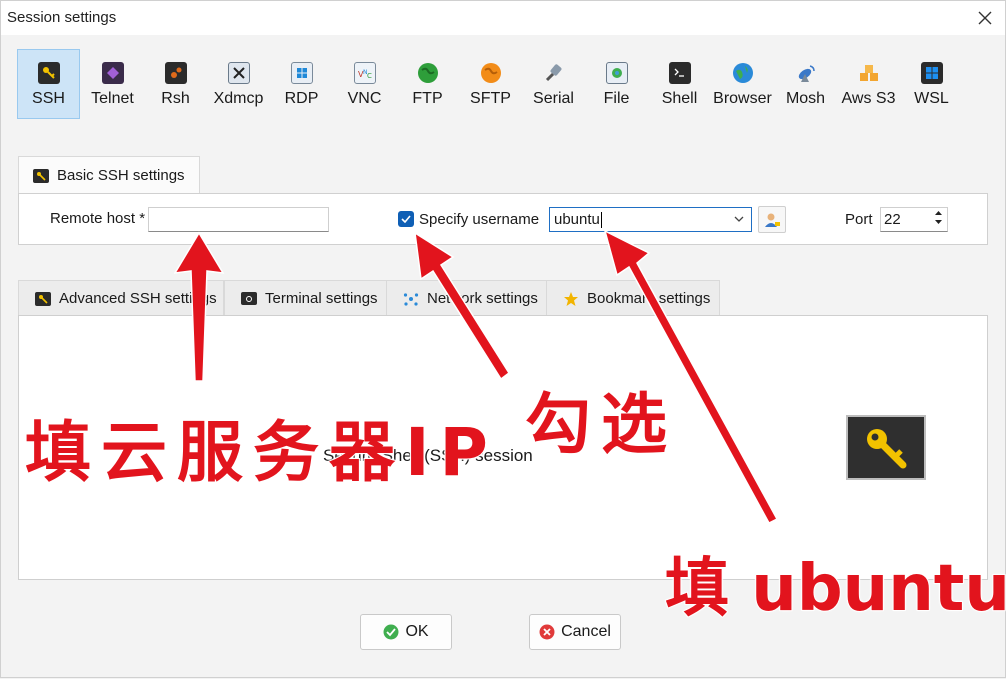 This screenshot has height=679, width=1006. What do you see at coordinates (479, 219) in the screenshot?
I see `specify-username-label: Specify username` at bounding box center [479, 219].